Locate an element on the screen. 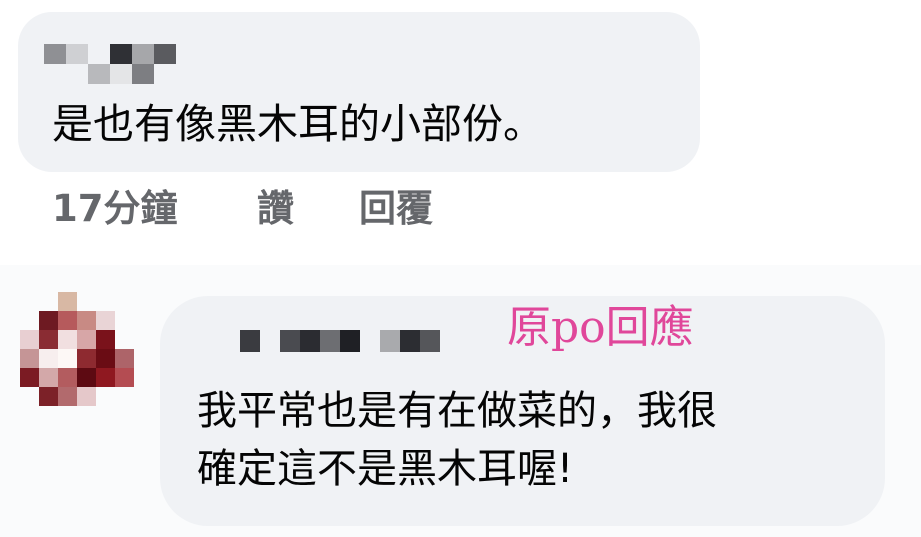 The image size is (921, 537). comment-timestamp: 17分鐘 is located at coordinates (154, 209).